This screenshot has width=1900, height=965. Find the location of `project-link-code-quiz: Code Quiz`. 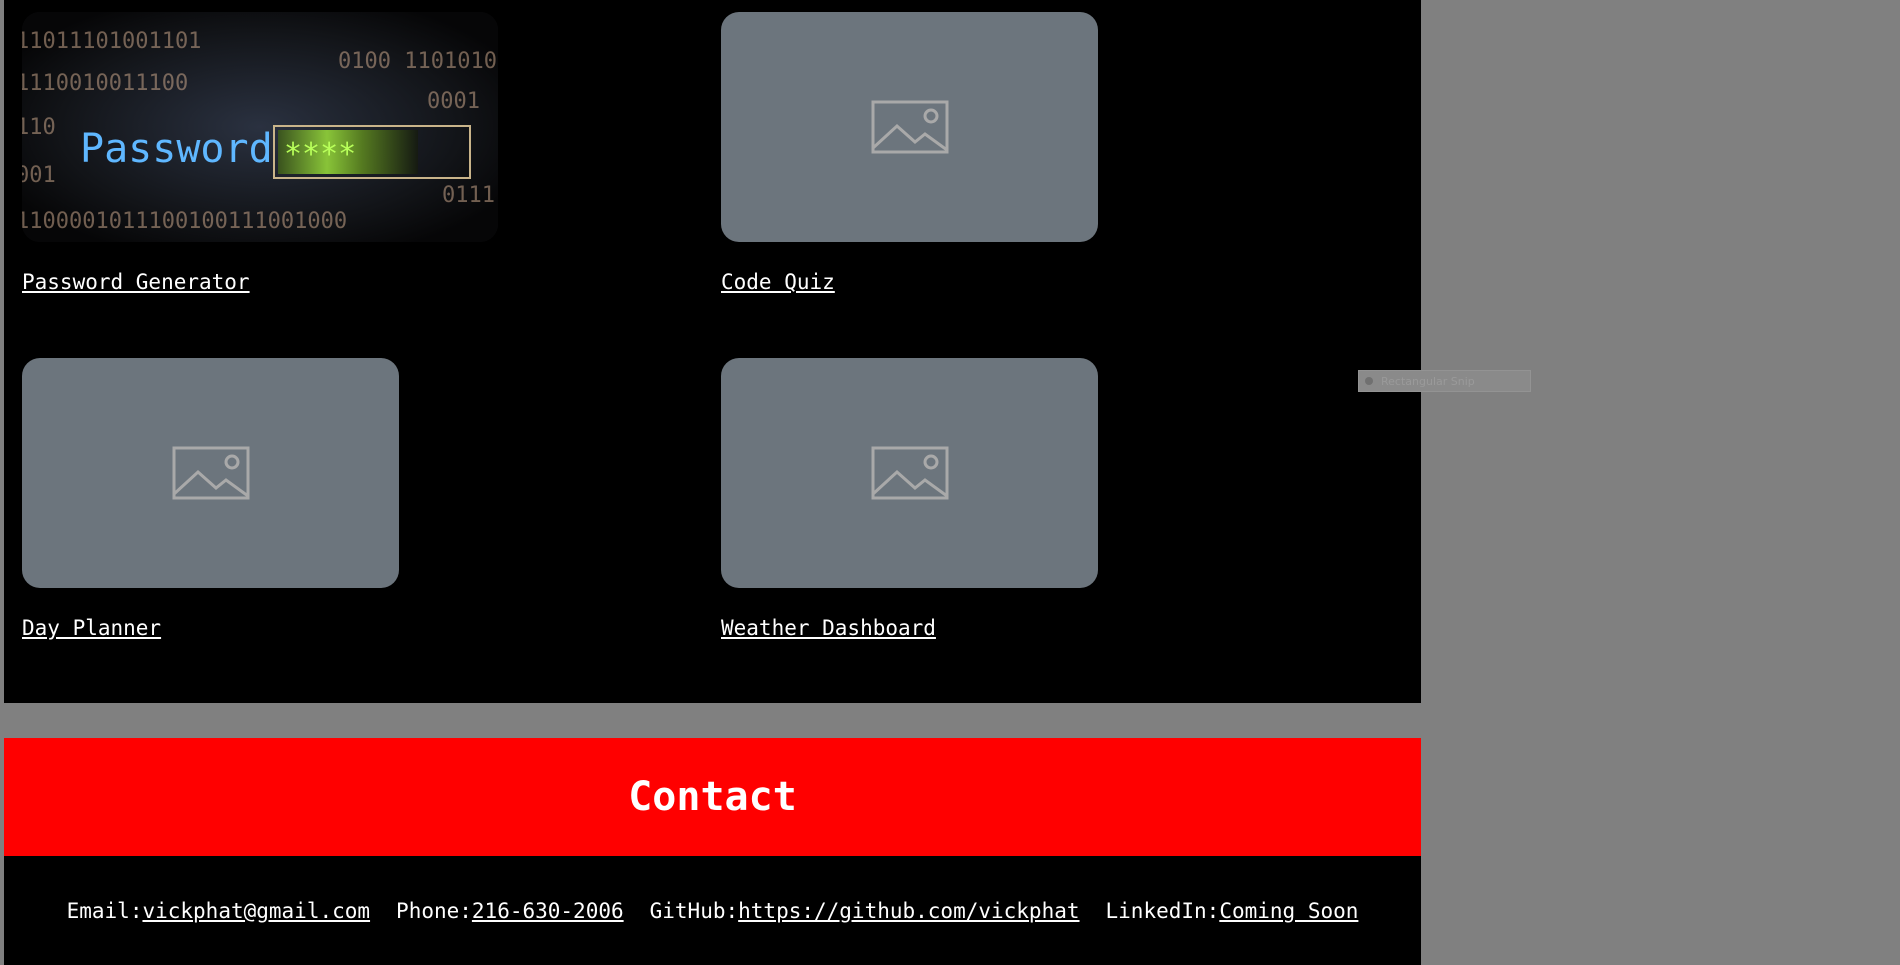

project-link-code-quiz: Code Quiz is located at coordinates (909, 282).